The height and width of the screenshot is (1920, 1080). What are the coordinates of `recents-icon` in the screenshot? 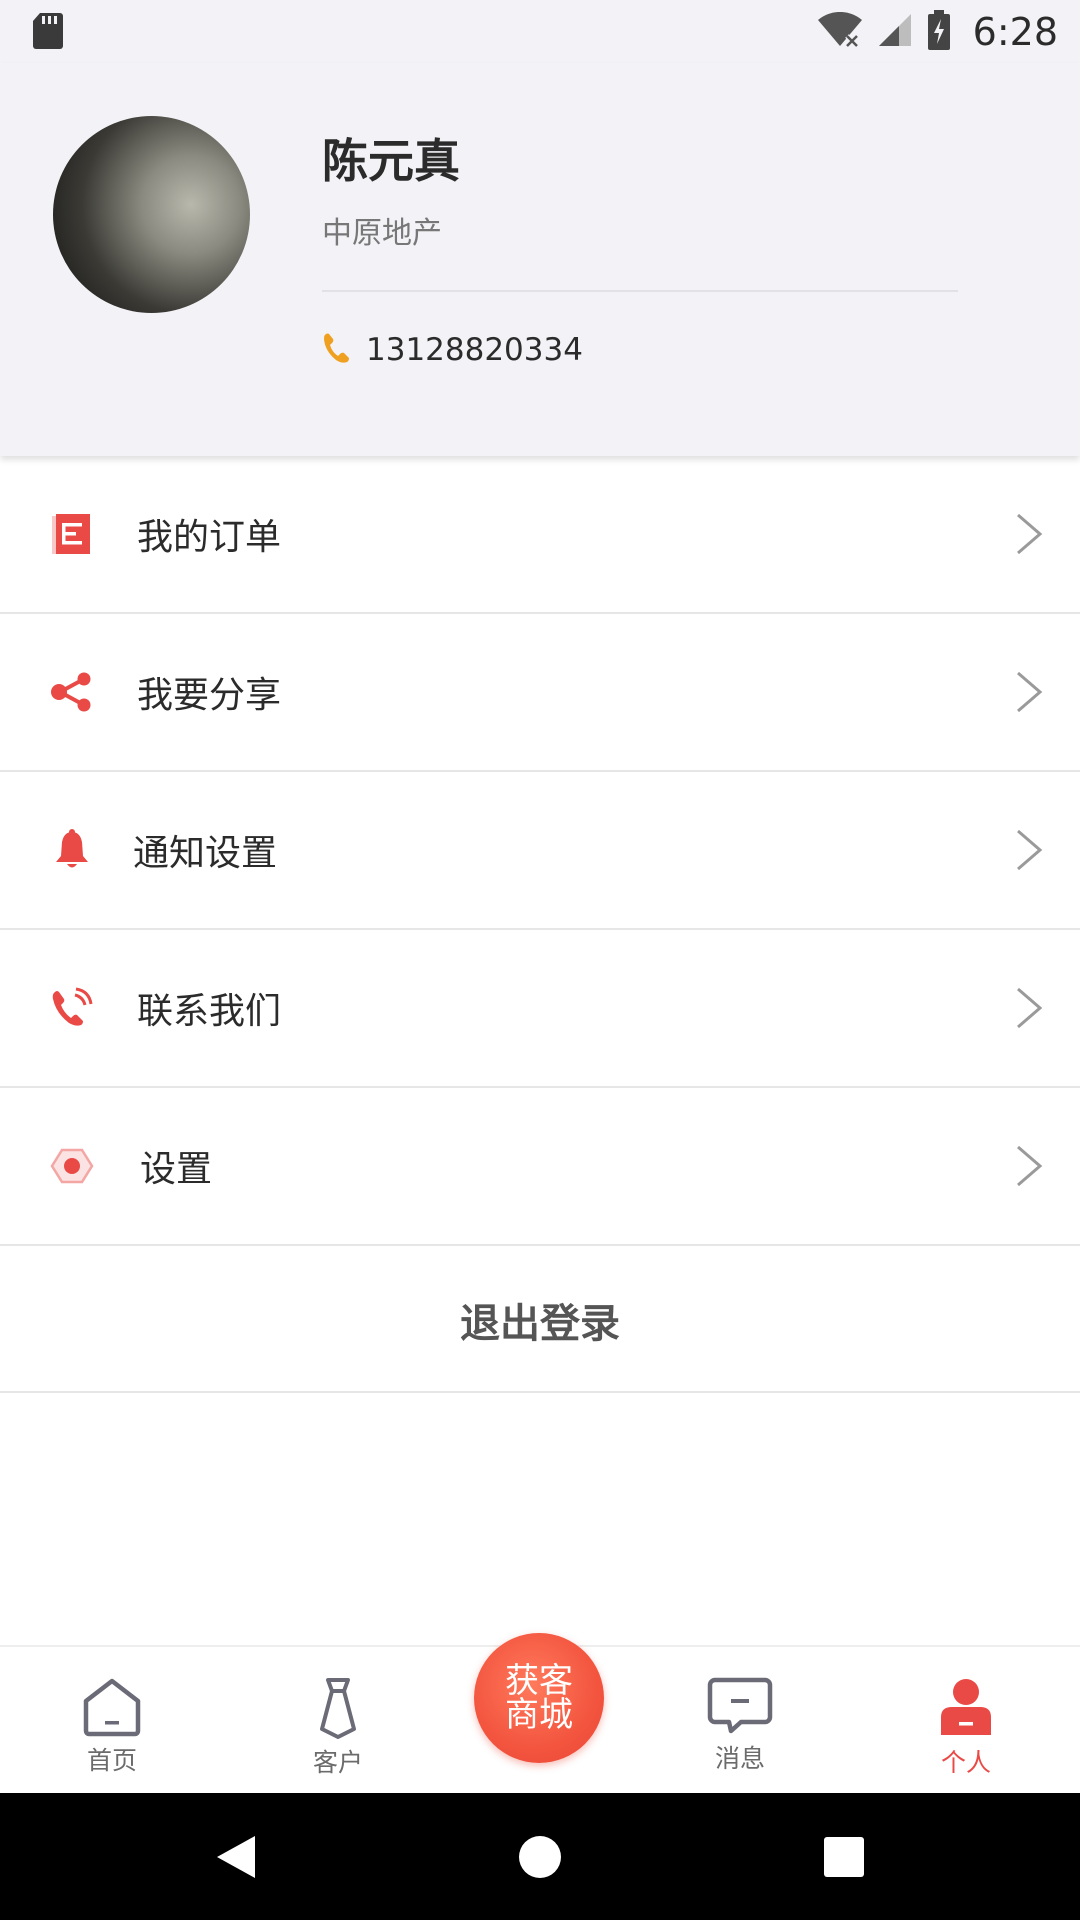 It's located at (844, 1856).